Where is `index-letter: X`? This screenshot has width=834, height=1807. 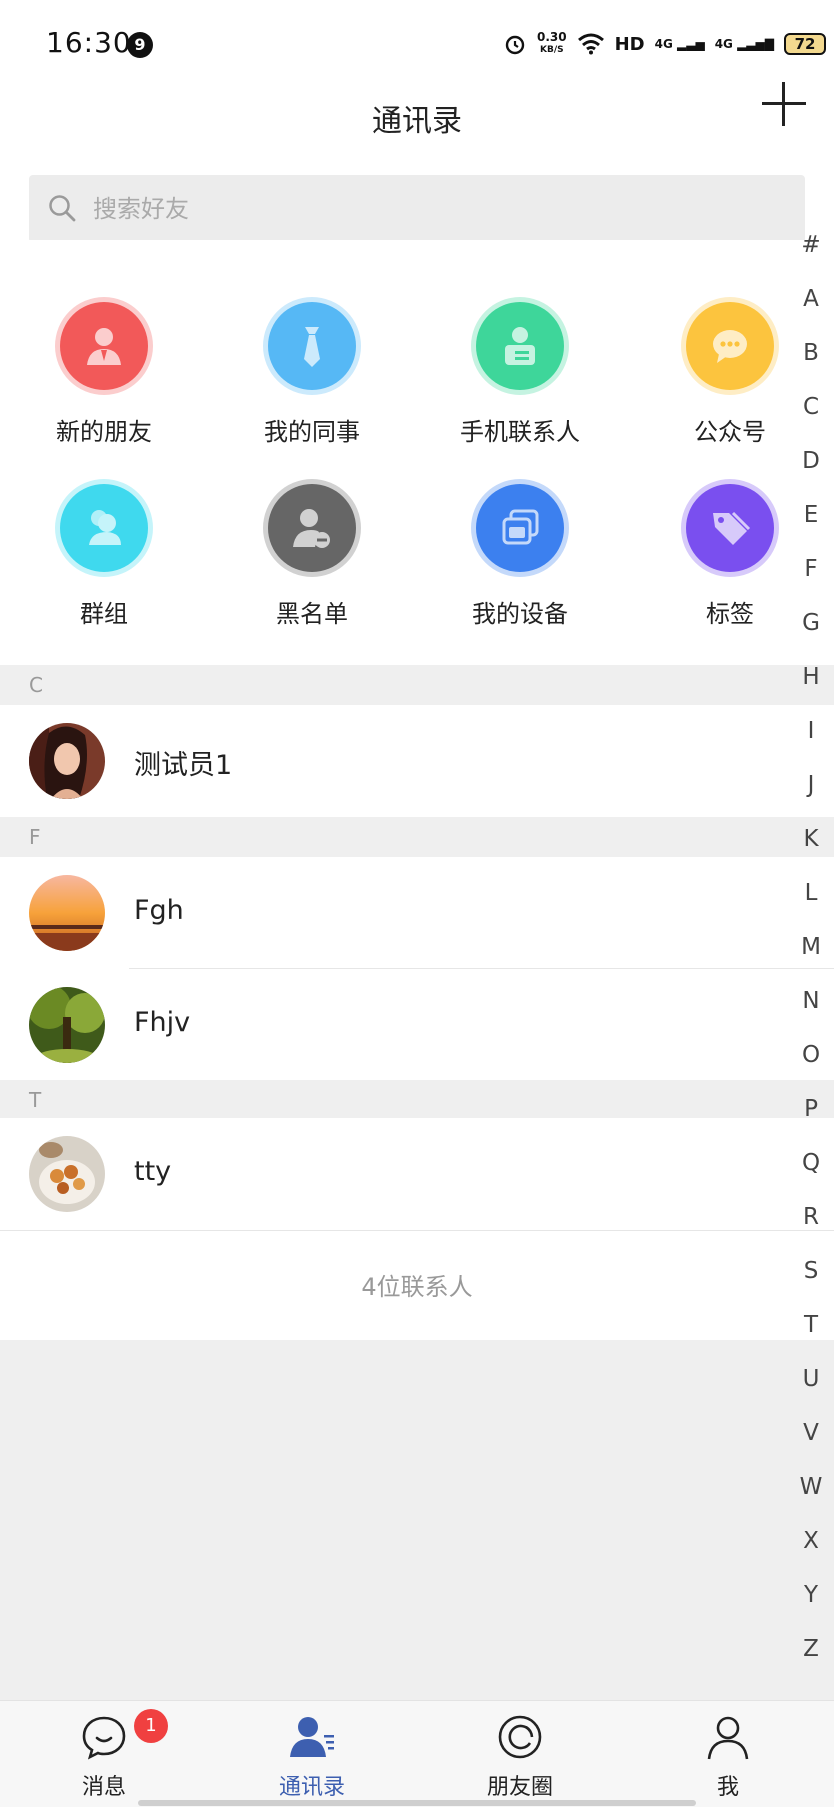
index-letter: X is located at coordinates (811, 1541).